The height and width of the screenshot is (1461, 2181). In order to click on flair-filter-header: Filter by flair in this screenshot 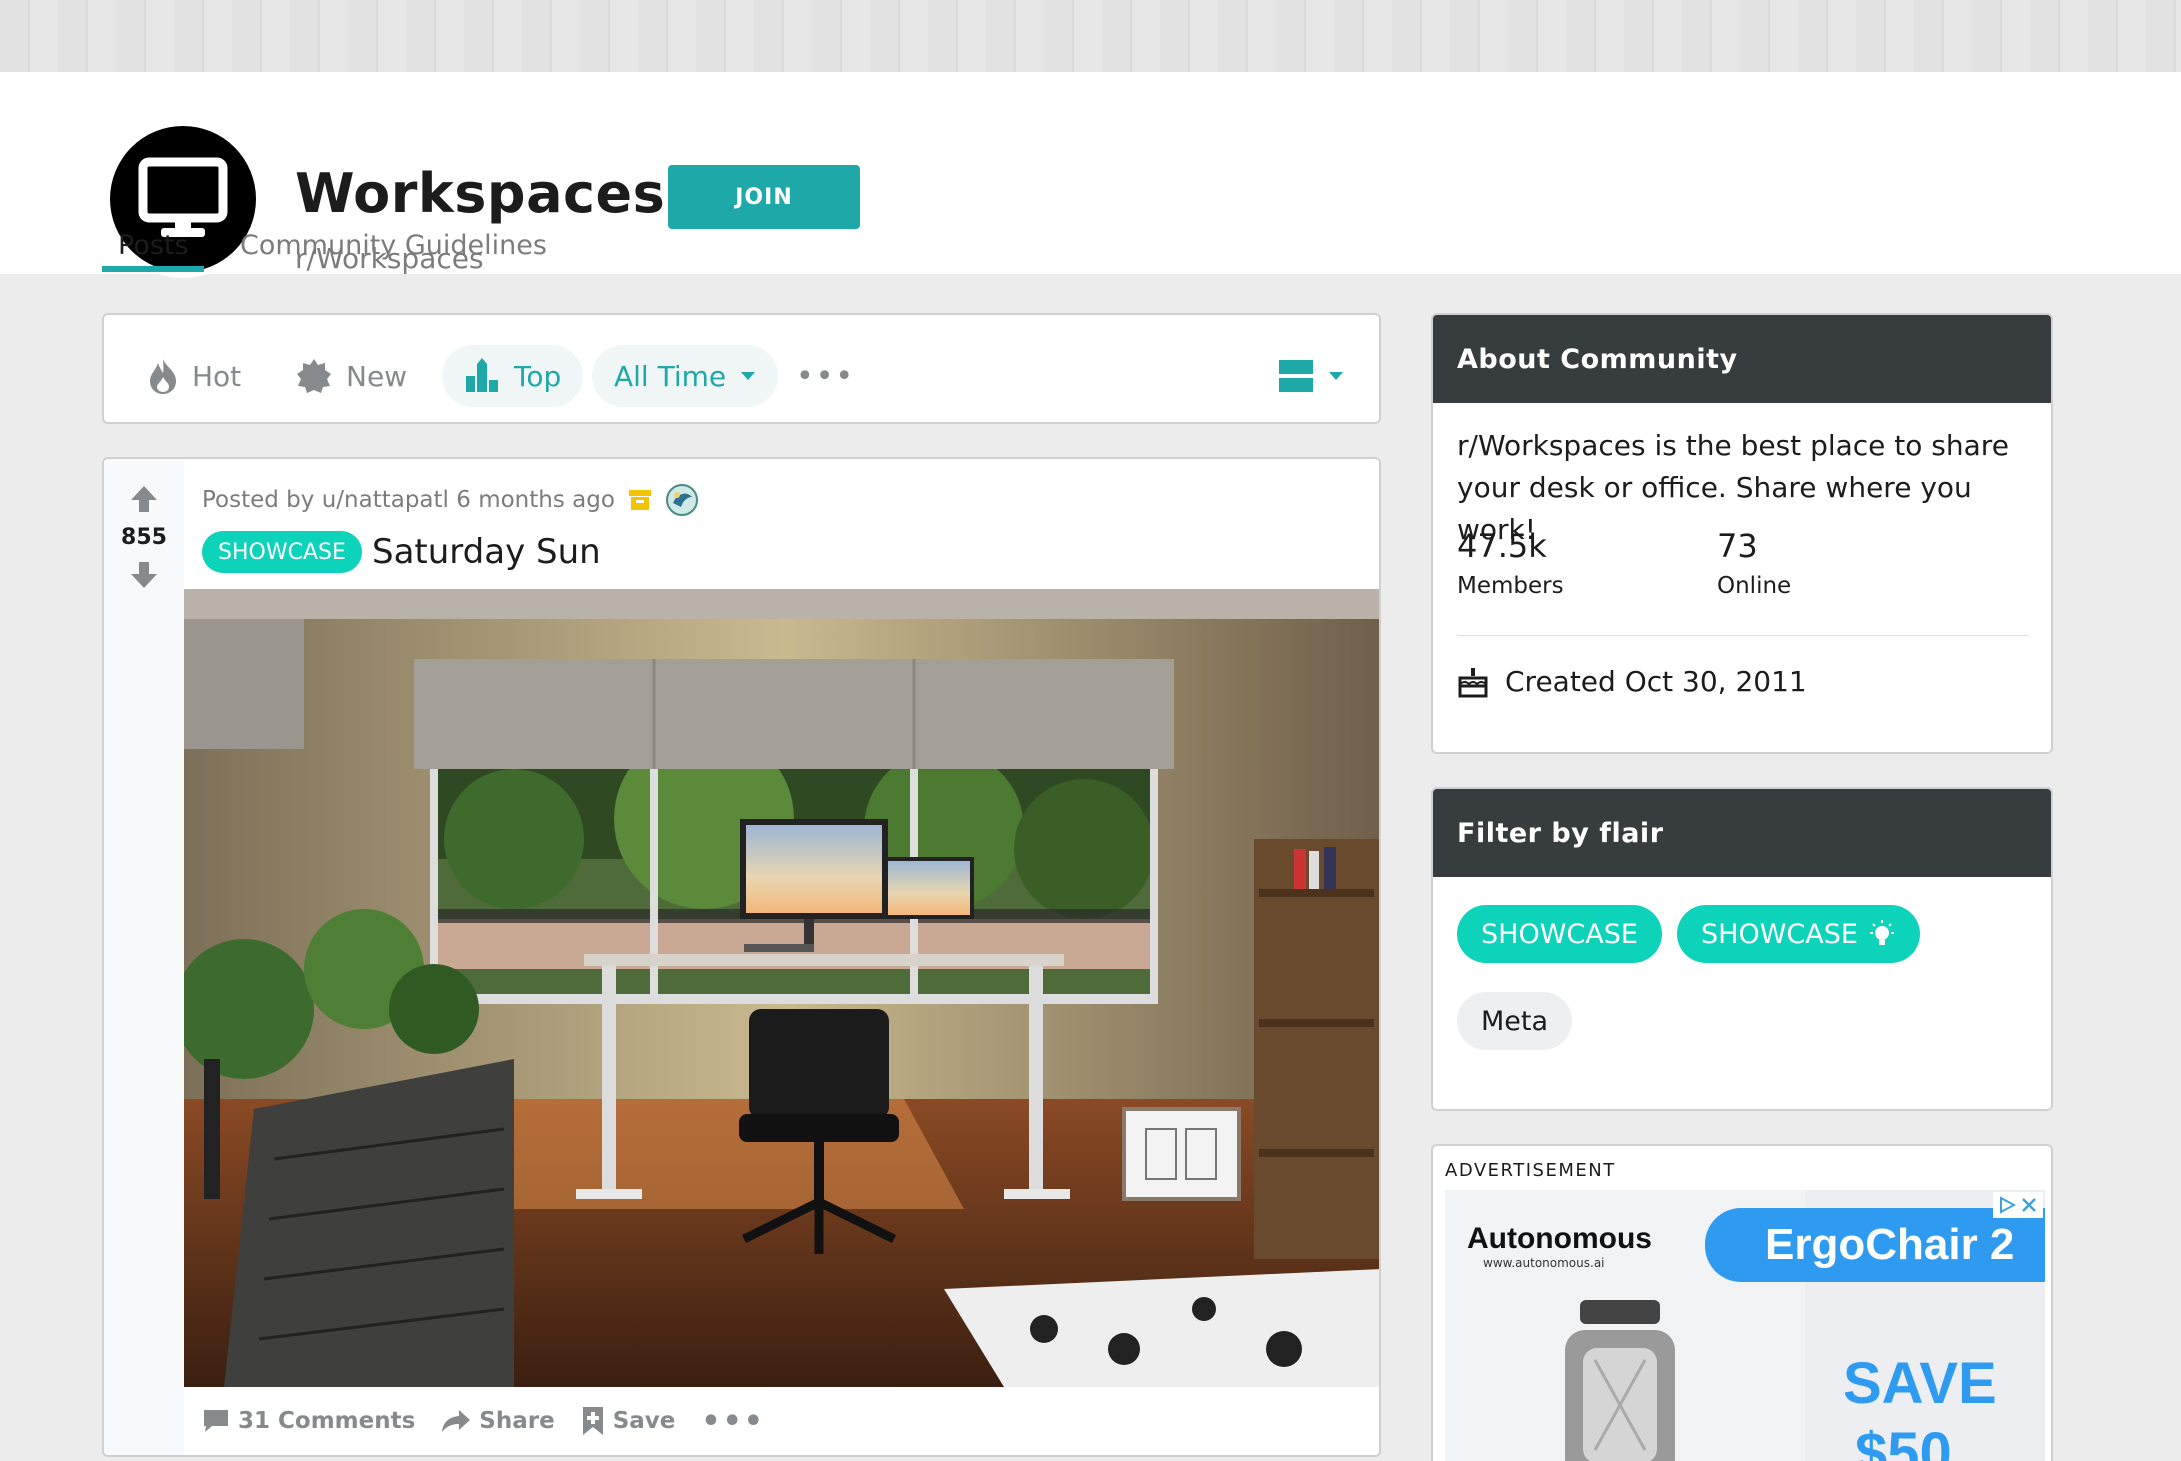, I will do `click(1742, 833)`.